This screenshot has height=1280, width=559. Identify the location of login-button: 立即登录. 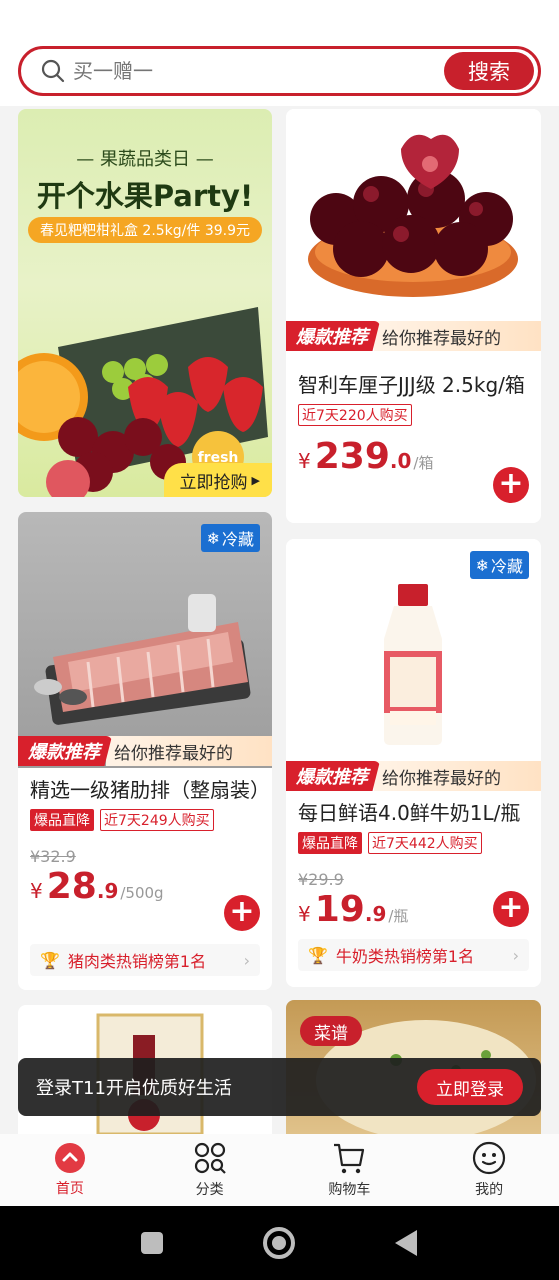
(470, 1087).